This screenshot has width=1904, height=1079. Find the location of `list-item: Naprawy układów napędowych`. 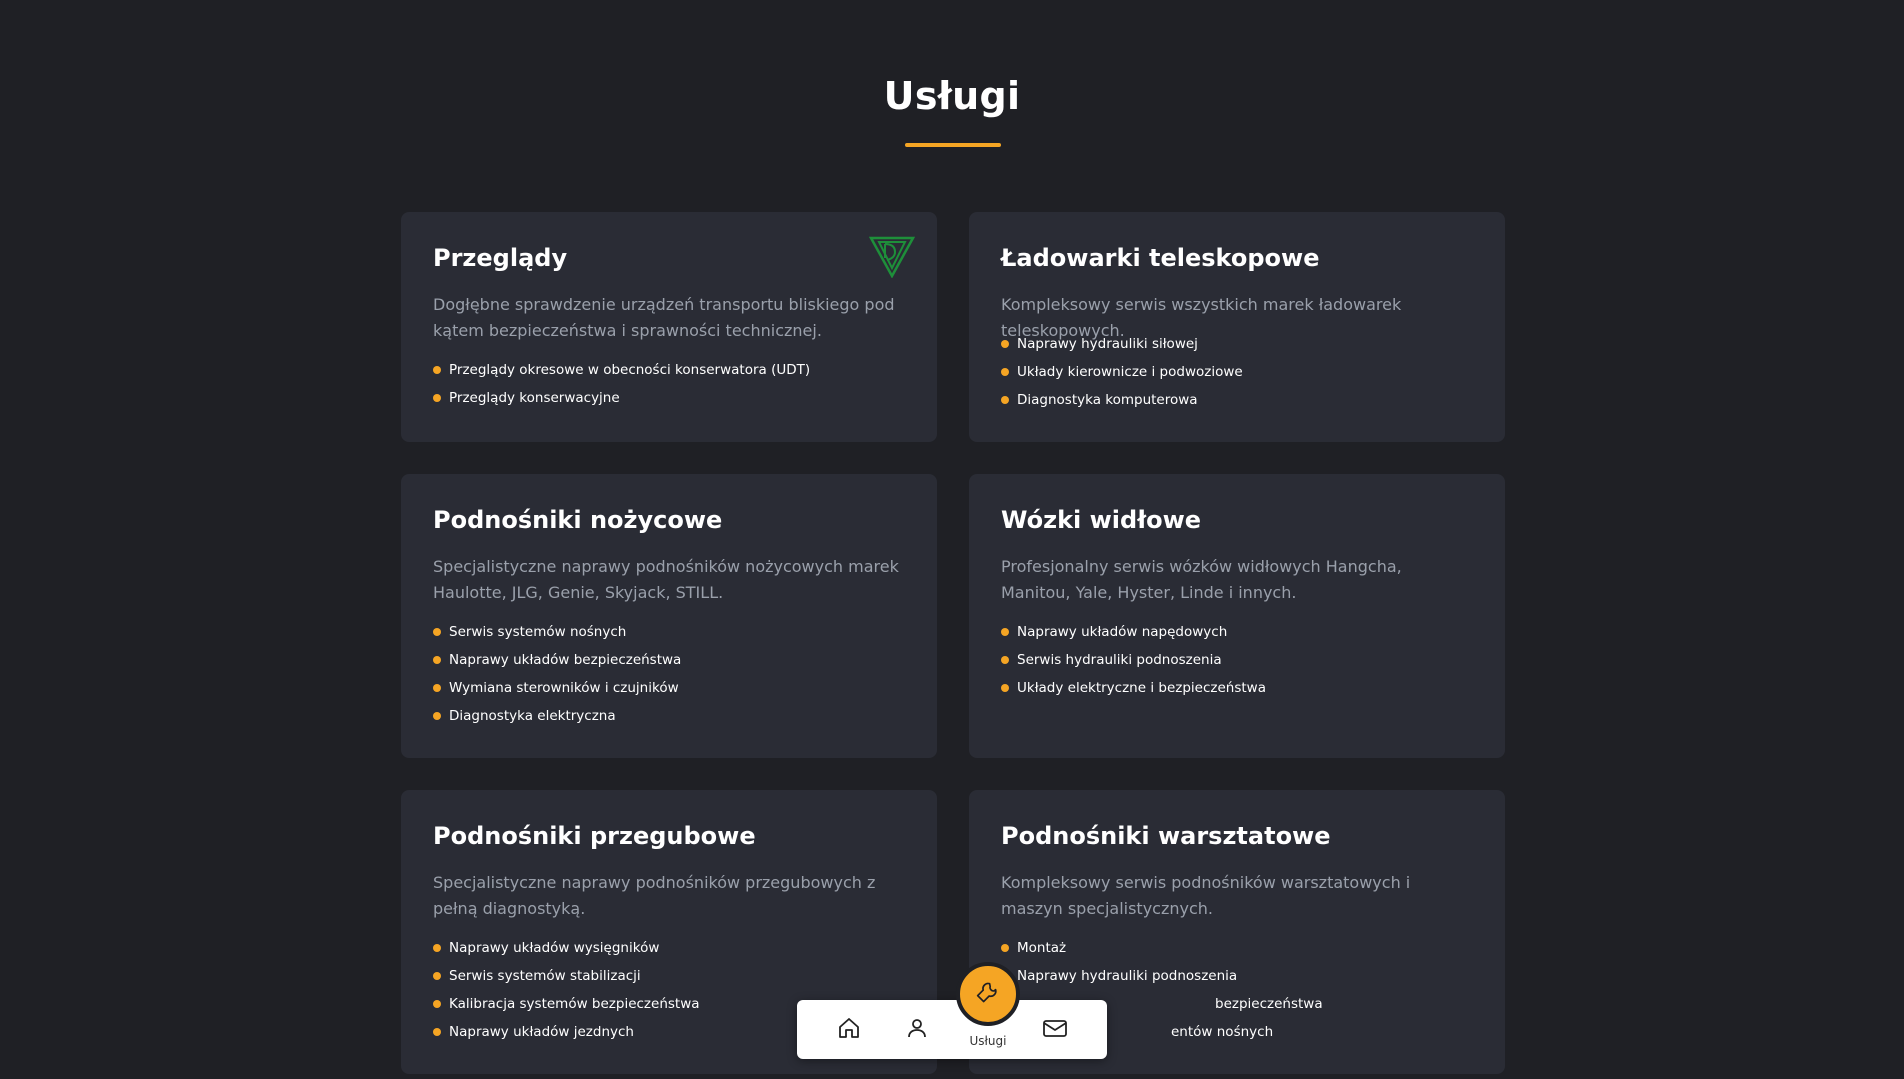

list-item: Naprawy układów napędowych is located at coordinates (1237, 632).